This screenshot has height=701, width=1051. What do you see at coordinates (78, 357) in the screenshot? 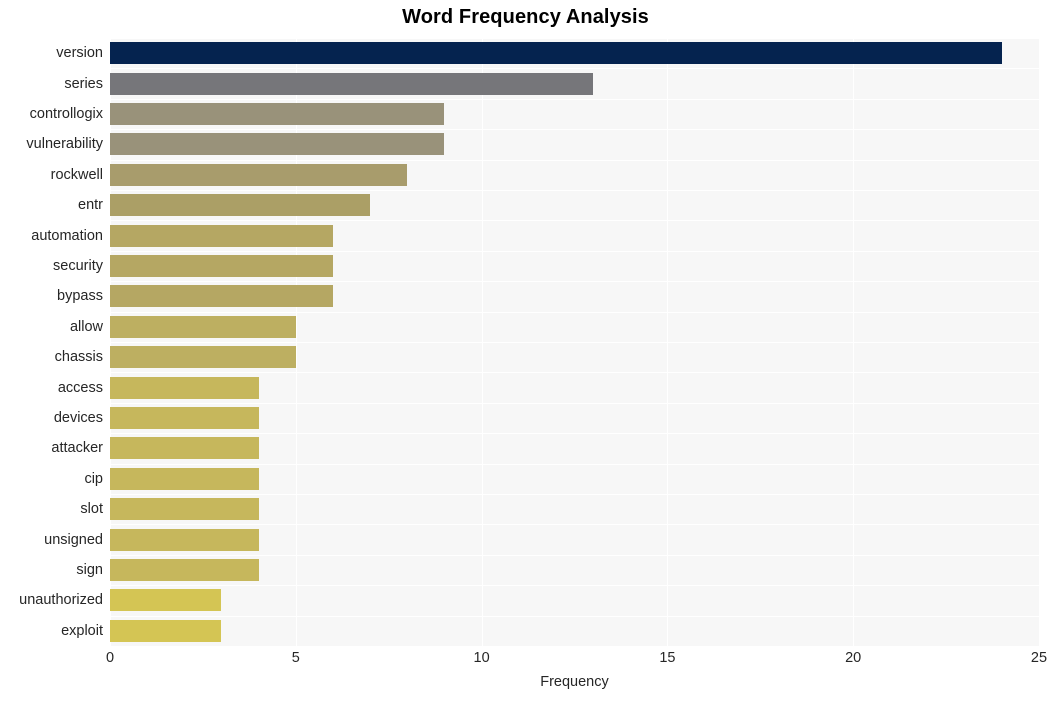
I see `y-axis-tick-label: chassis` at bounding box center [78, 357].